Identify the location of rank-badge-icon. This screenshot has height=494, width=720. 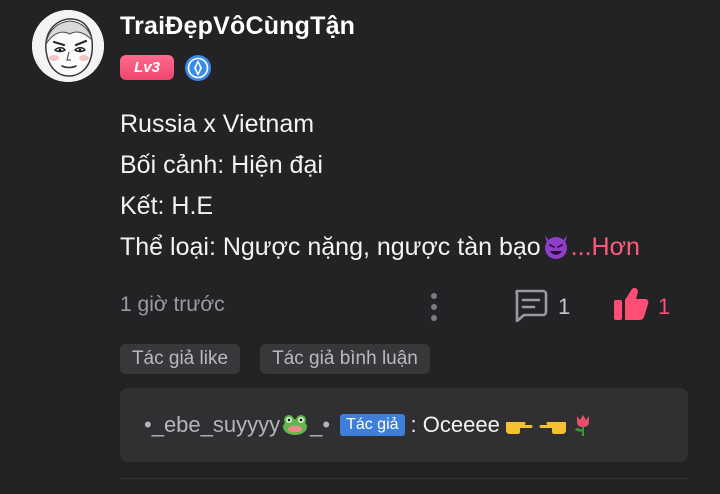
(198, 68).